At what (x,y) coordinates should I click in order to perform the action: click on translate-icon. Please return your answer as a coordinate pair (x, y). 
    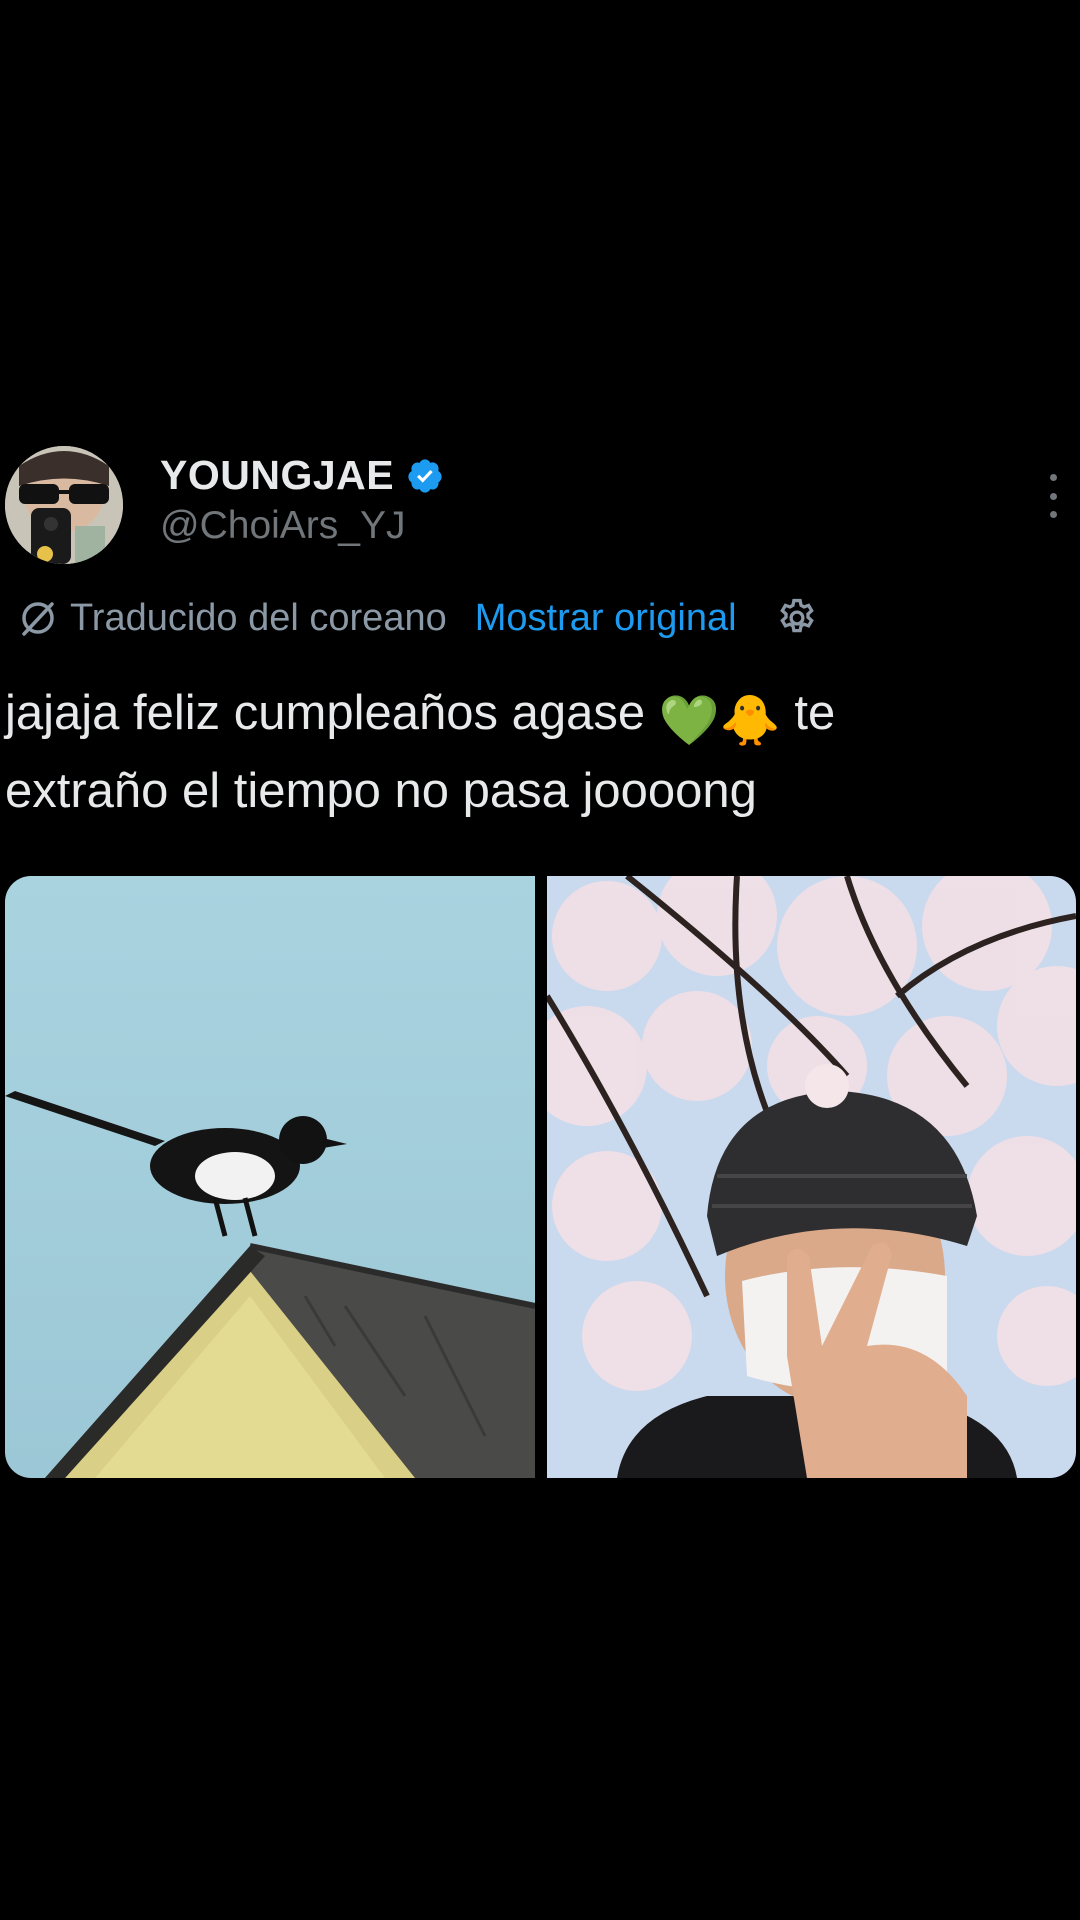
    Looking at the image, I should click on (38, 619).